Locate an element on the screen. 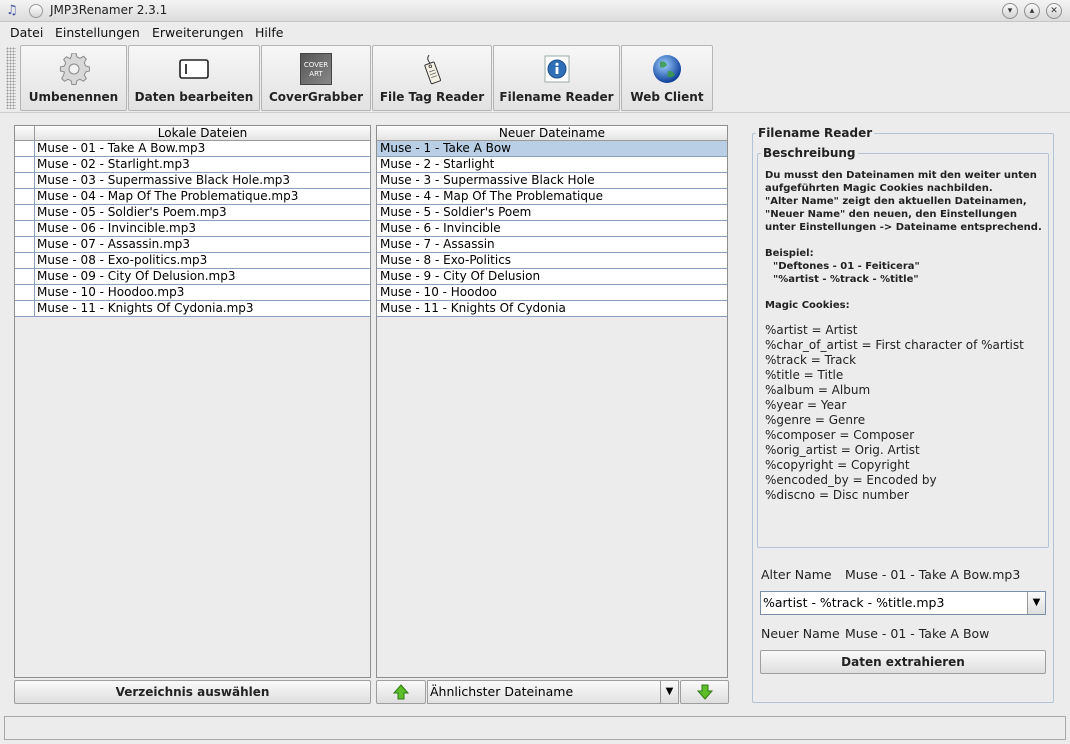  local-file-row: Muse - 11 - Knights Of Cydonia.mp3 is located at coordinates (192, 309).